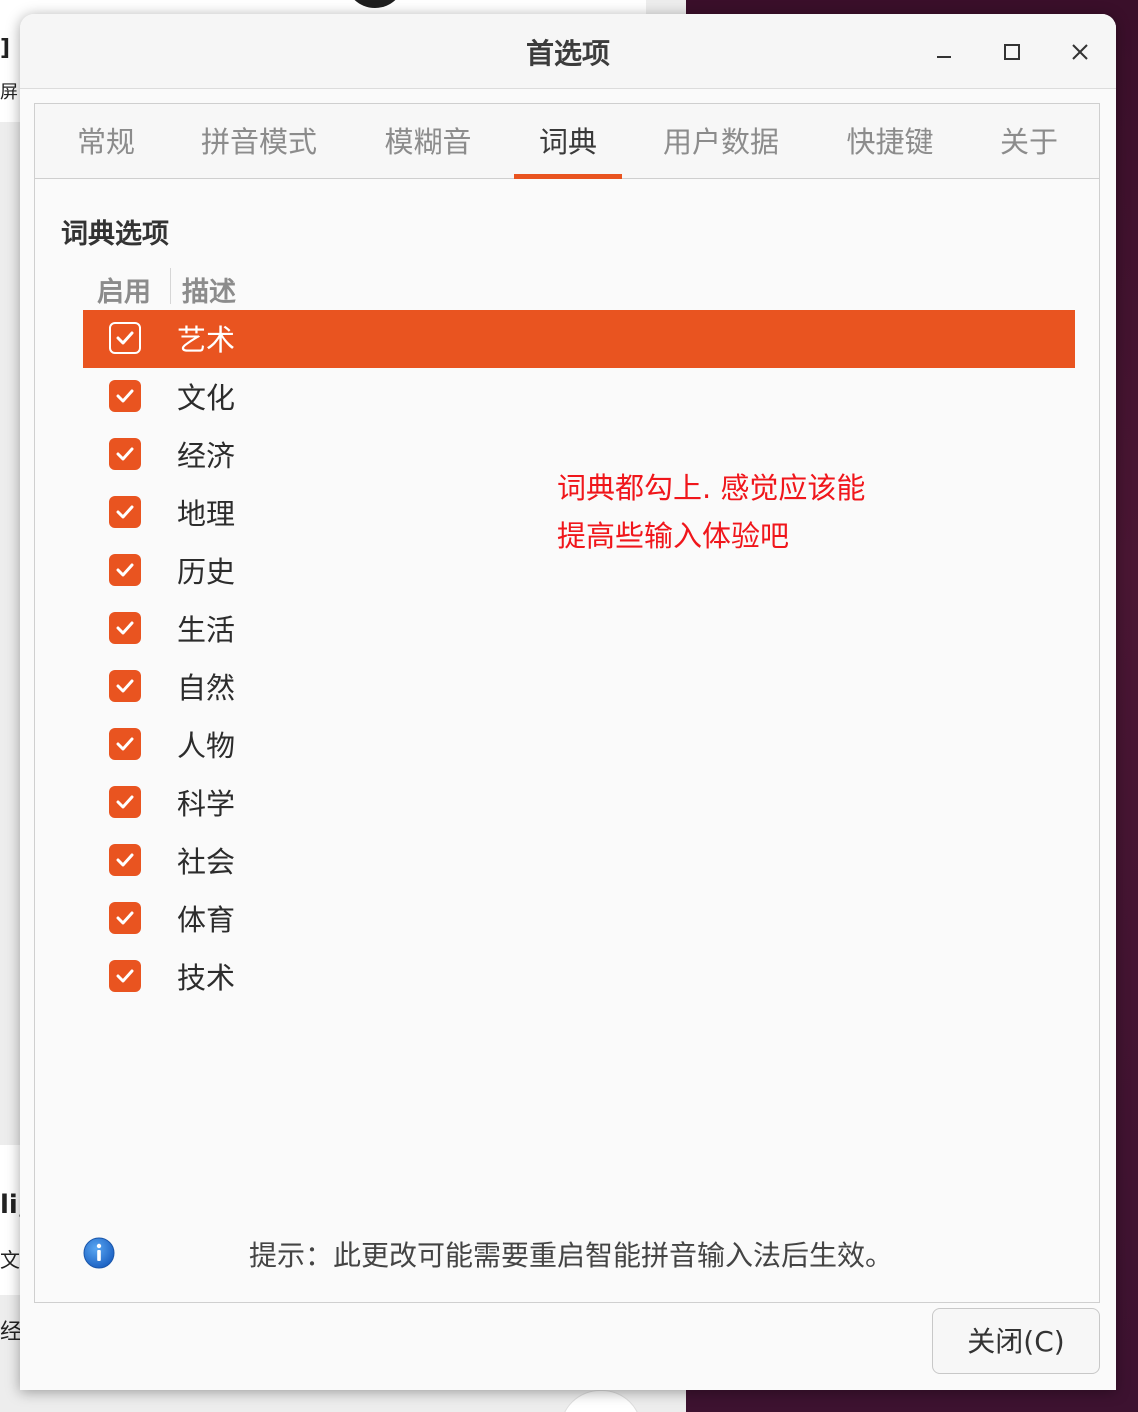 Image resolution: width=1138 pixels, height=1412 pixels. What do you see at coordinates (890, 141) in the screenshot?
I see `tab-shortcuts: 快捷键` at bounding box center [890, 141].